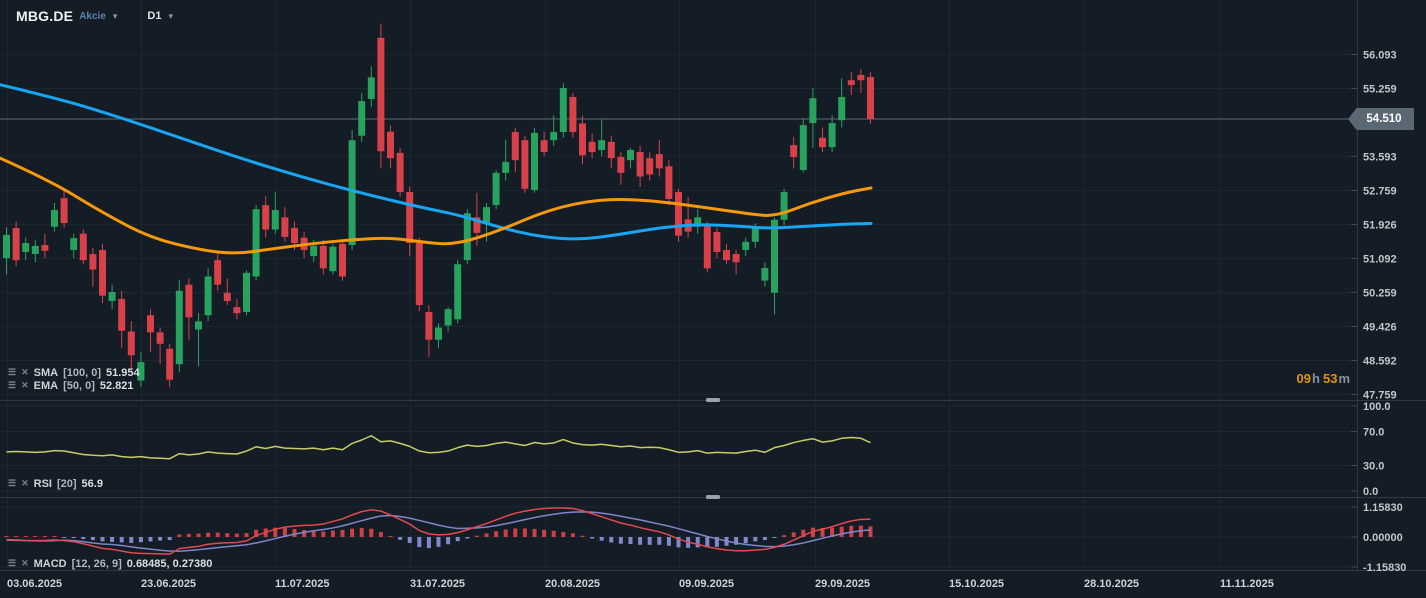 This screenshot has height=598, width=1426. Describe the element at coordinates (116, 385) in the screenshot. I see `indicator-value: 52.821` at that location.